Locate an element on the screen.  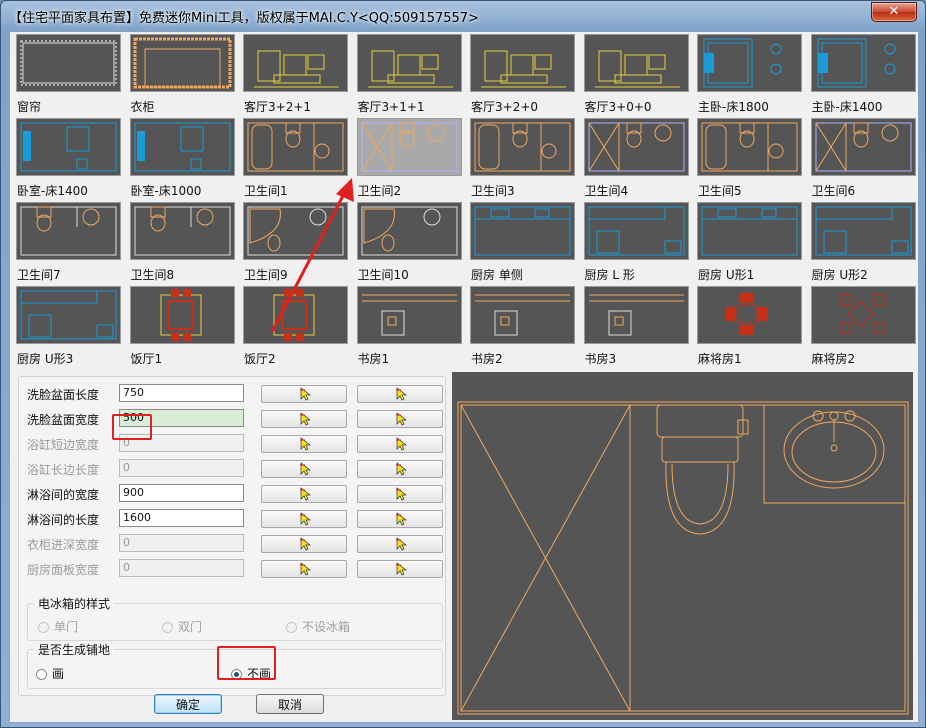
thumbnail-item: 饭厅1 is located at coordinates (182, 328).